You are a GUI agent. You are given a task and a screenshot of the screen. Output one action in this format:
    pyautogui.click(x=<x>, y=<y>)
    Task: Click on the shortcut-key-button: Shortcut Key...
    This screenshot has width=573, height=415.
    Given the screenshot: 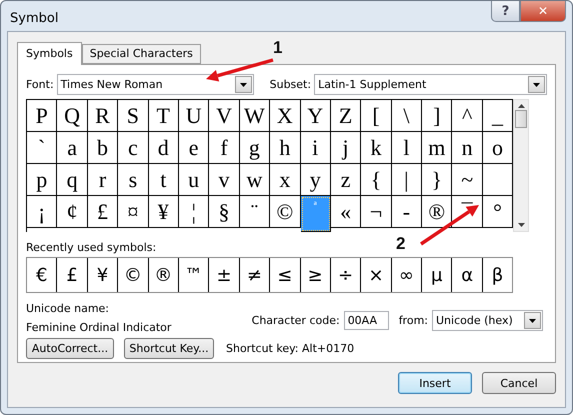 What is the action you would take?
    pyautogui.click(x=169, y=348)
    